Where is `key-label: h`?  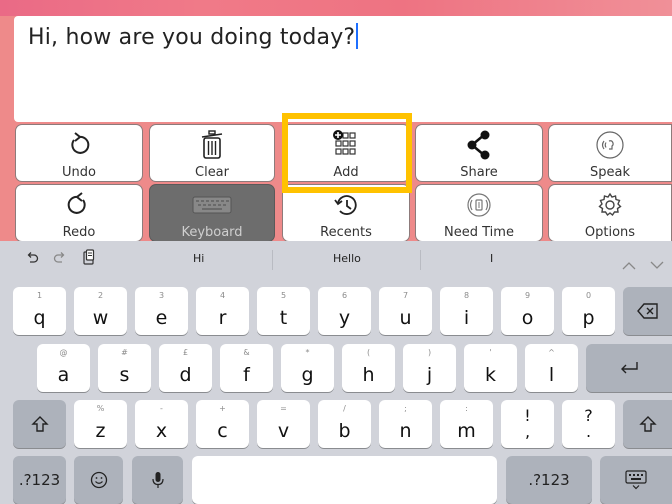
key-label: h is located at coordinates (368, 375).